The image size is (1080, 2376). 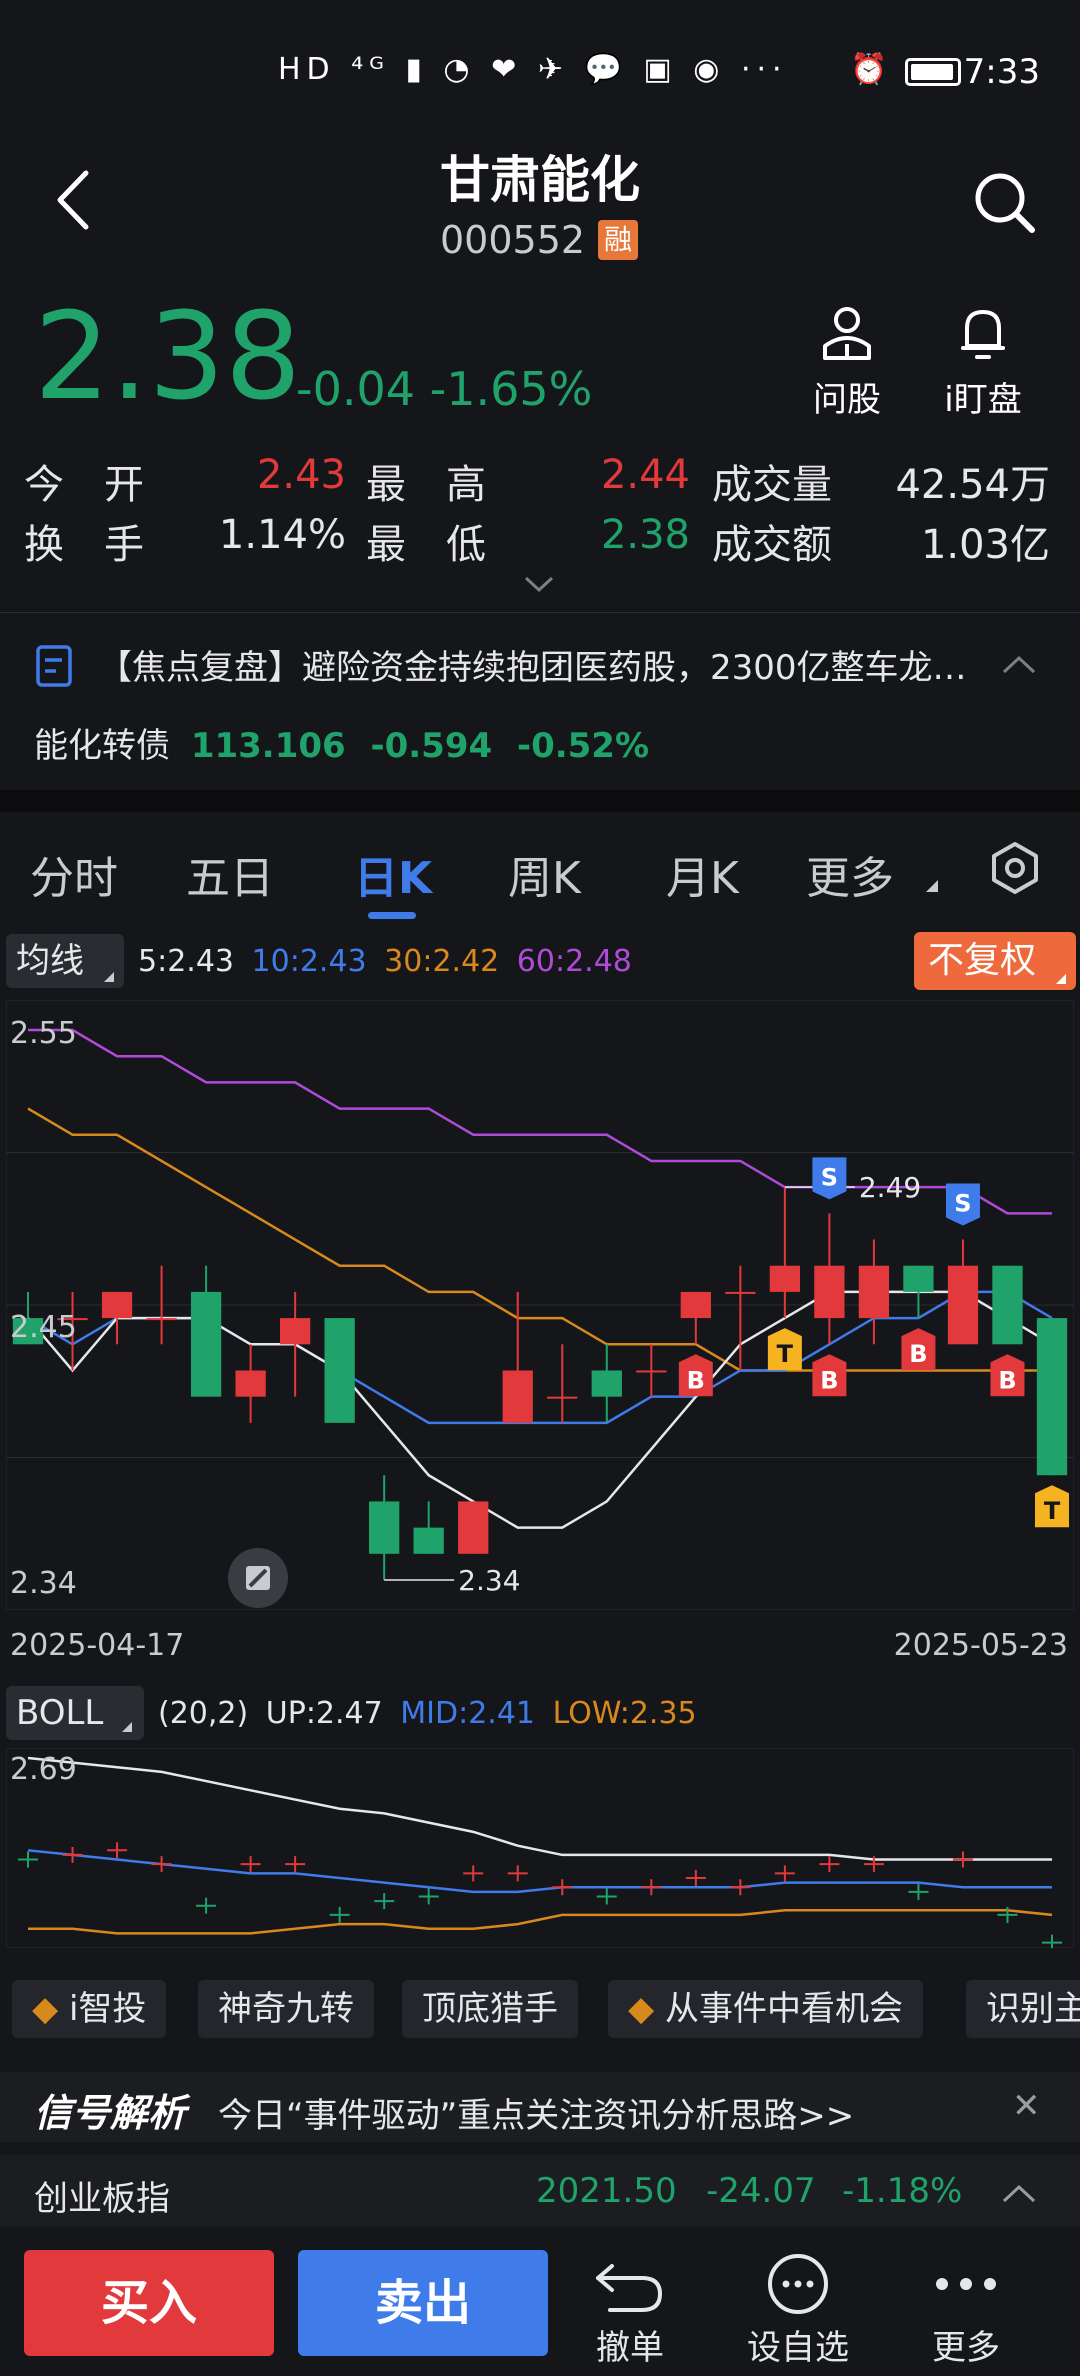 I want to click on boll-mid-line, so click(x=539, y=1871).